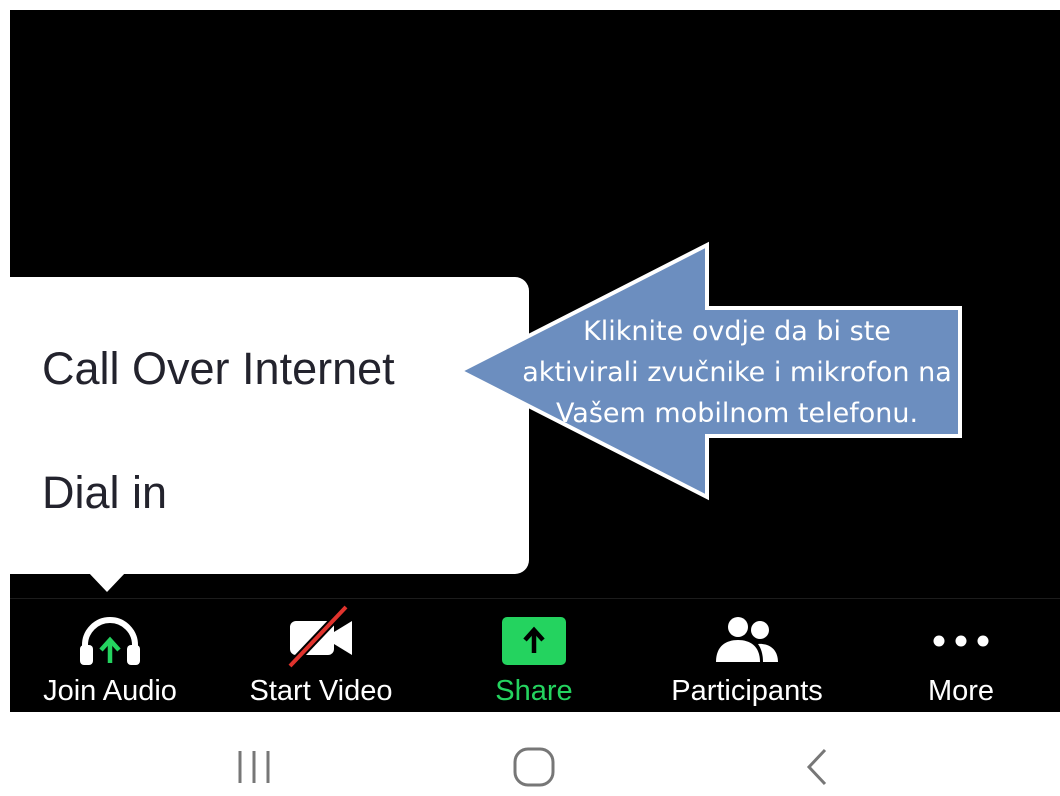  What do you see at coordinates (534, 641) in the screenshot?
I see `share-icon` at bounding box center [534, 641].